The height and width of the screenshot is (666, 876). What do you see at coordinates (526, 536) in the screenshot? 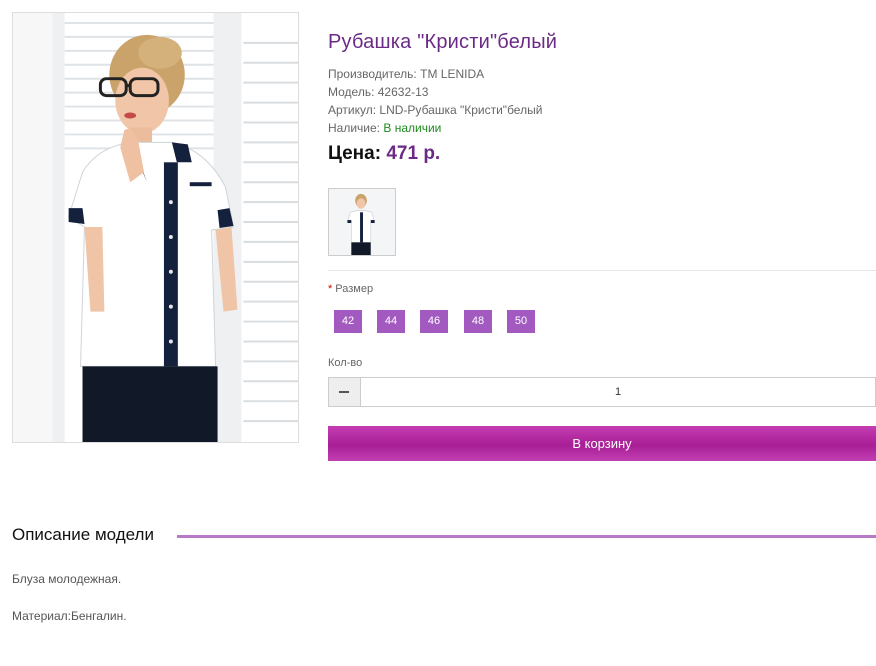
I see `description-heading-rule` at bounding box center [526, 536].